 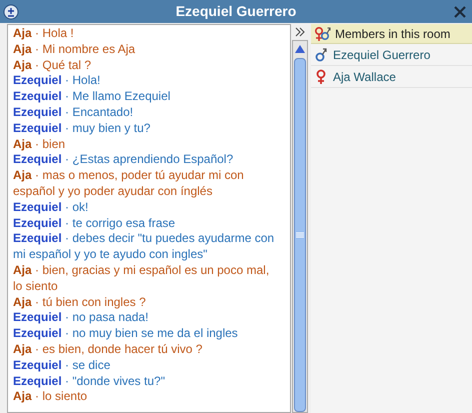 I want to click on male-icon, so click(x=321, y=54).